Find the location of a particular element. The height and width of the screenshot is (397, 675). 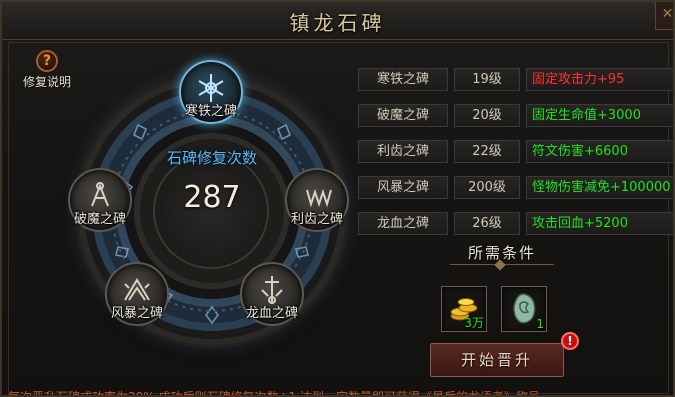

node-demon-breaker: 破魔之碑 is located at coordinates (100, 200).